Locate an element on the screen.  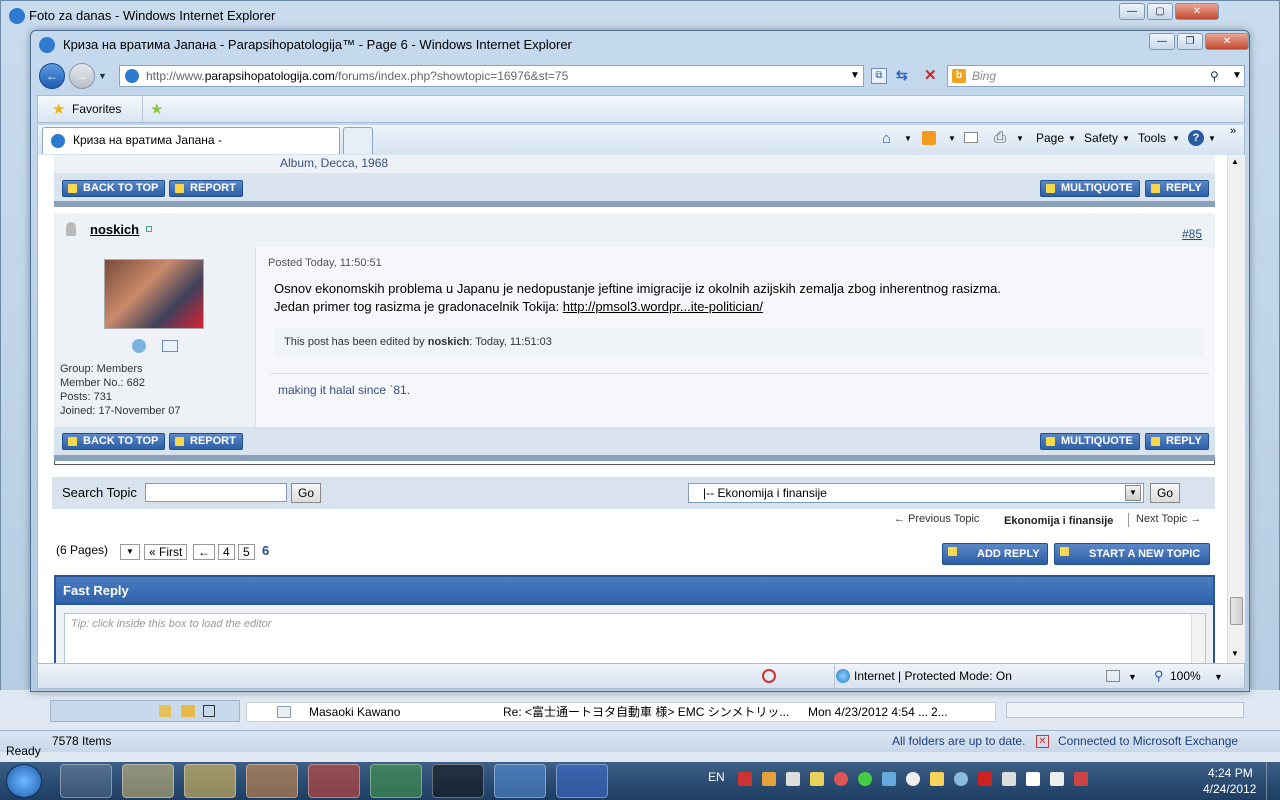
start-new-topic-button: START A NEW TOPIC is located at coordinates (1132, 554).